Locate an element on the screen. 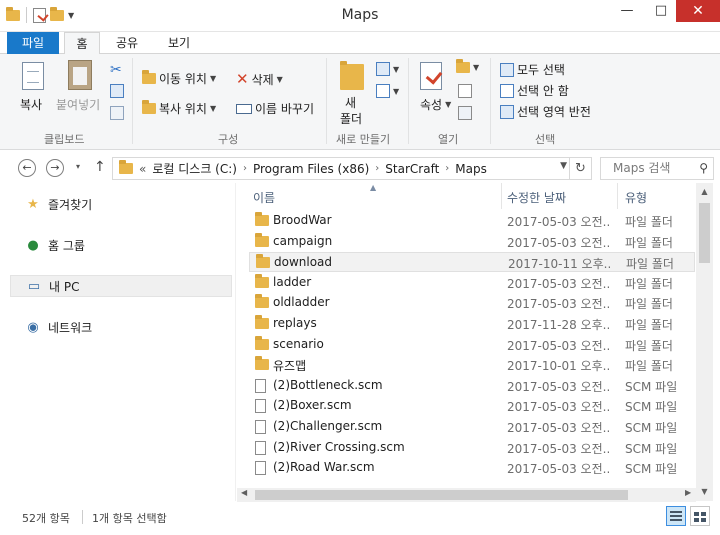 The image size is (720, 535). address-overflow: « is located at coordinates (142, 169).